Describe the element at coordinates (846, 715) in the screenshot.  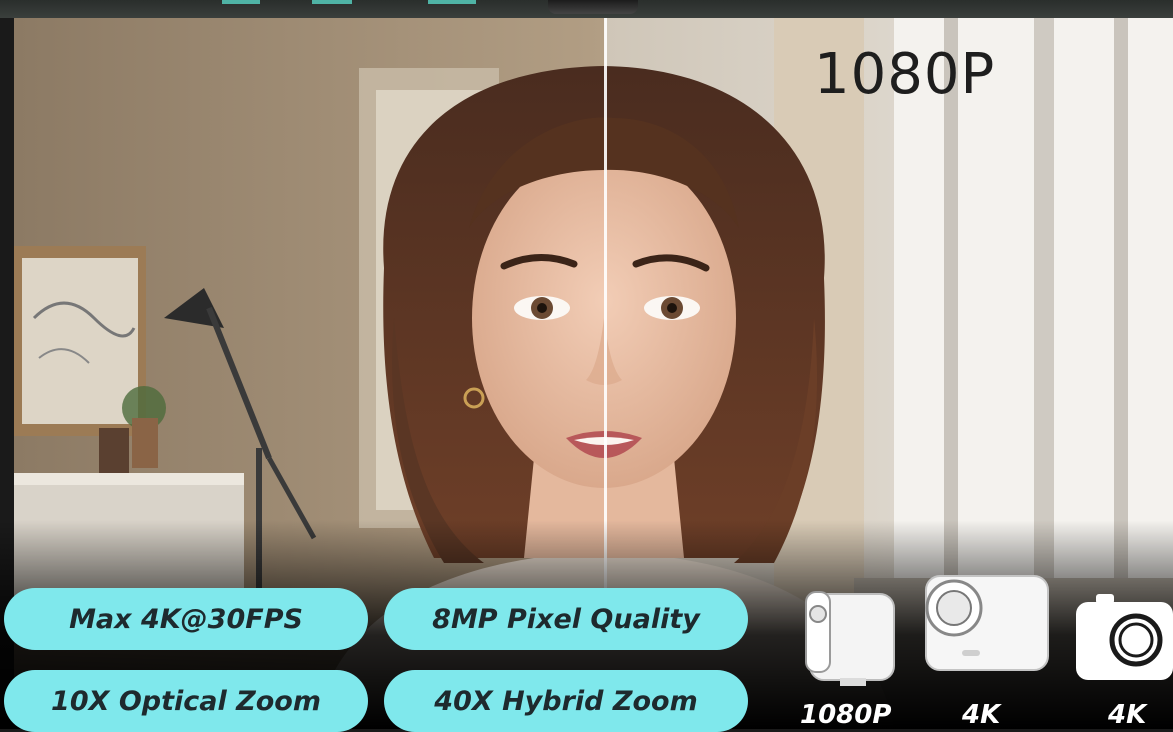
I see `device-resolution-label: 1080P` at that location.